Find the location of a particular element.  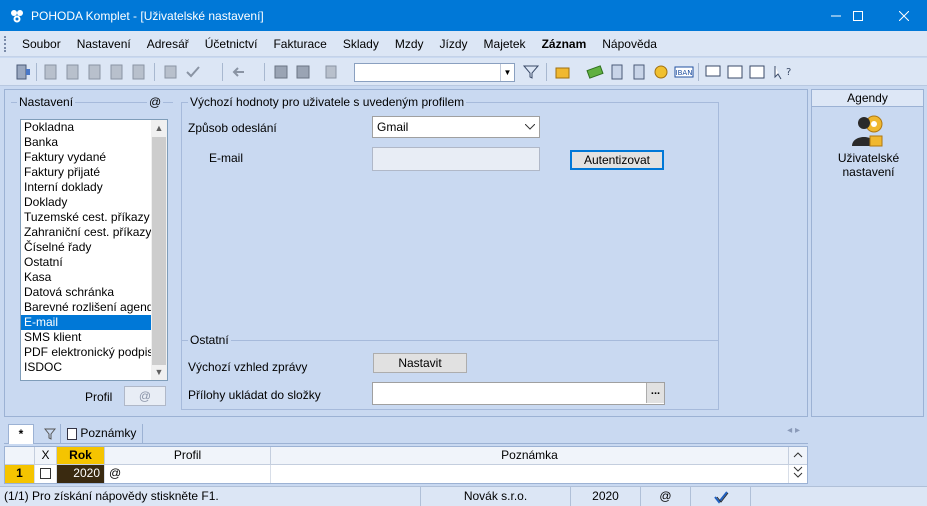

list-item: SMS klient is located at coordinates (94, 337).